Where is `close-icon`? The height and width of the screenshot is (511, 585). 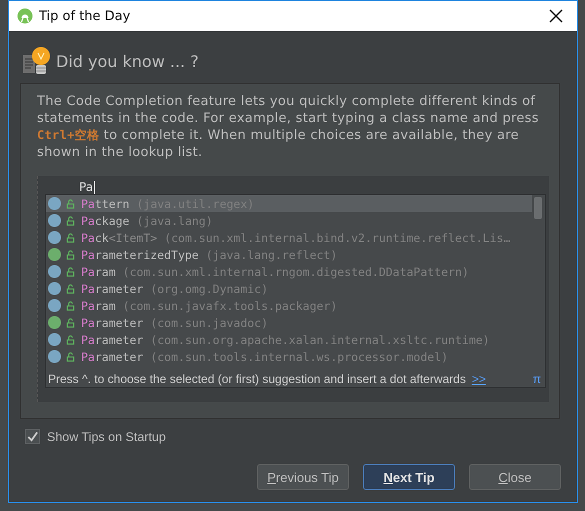 close-icon is located at coordinates (556, 16).